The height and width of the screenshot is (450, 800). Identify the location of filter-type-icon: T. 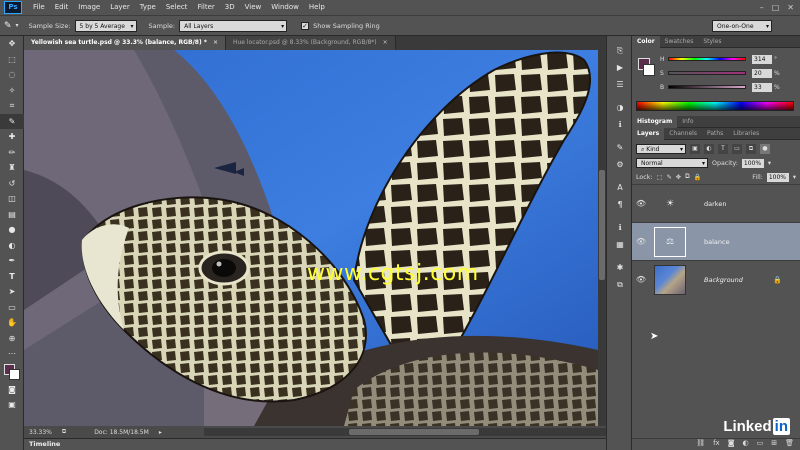
(723, 149).